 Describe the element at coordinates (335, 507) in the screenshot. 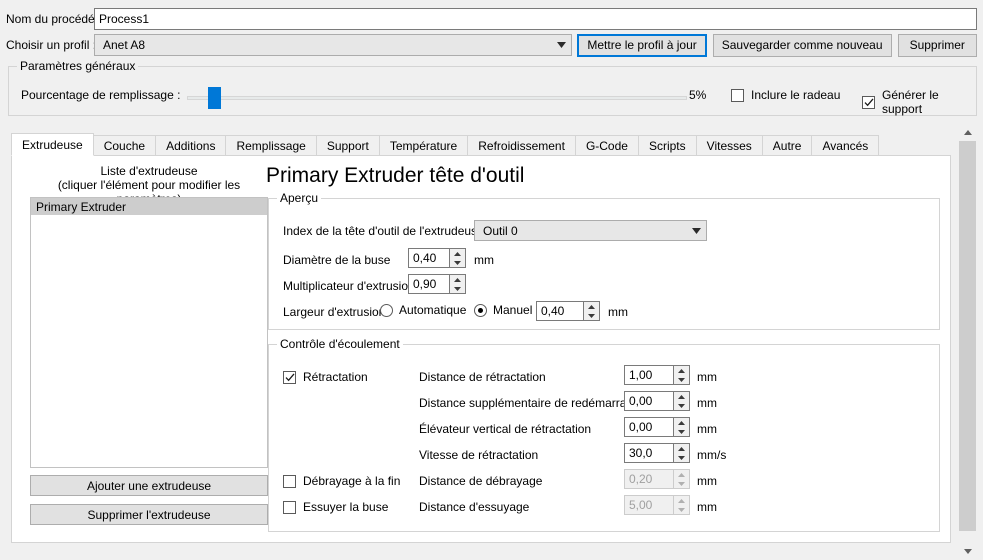

I see `wipe-nozzle-checkbox: Essuyer la buse` at that location.